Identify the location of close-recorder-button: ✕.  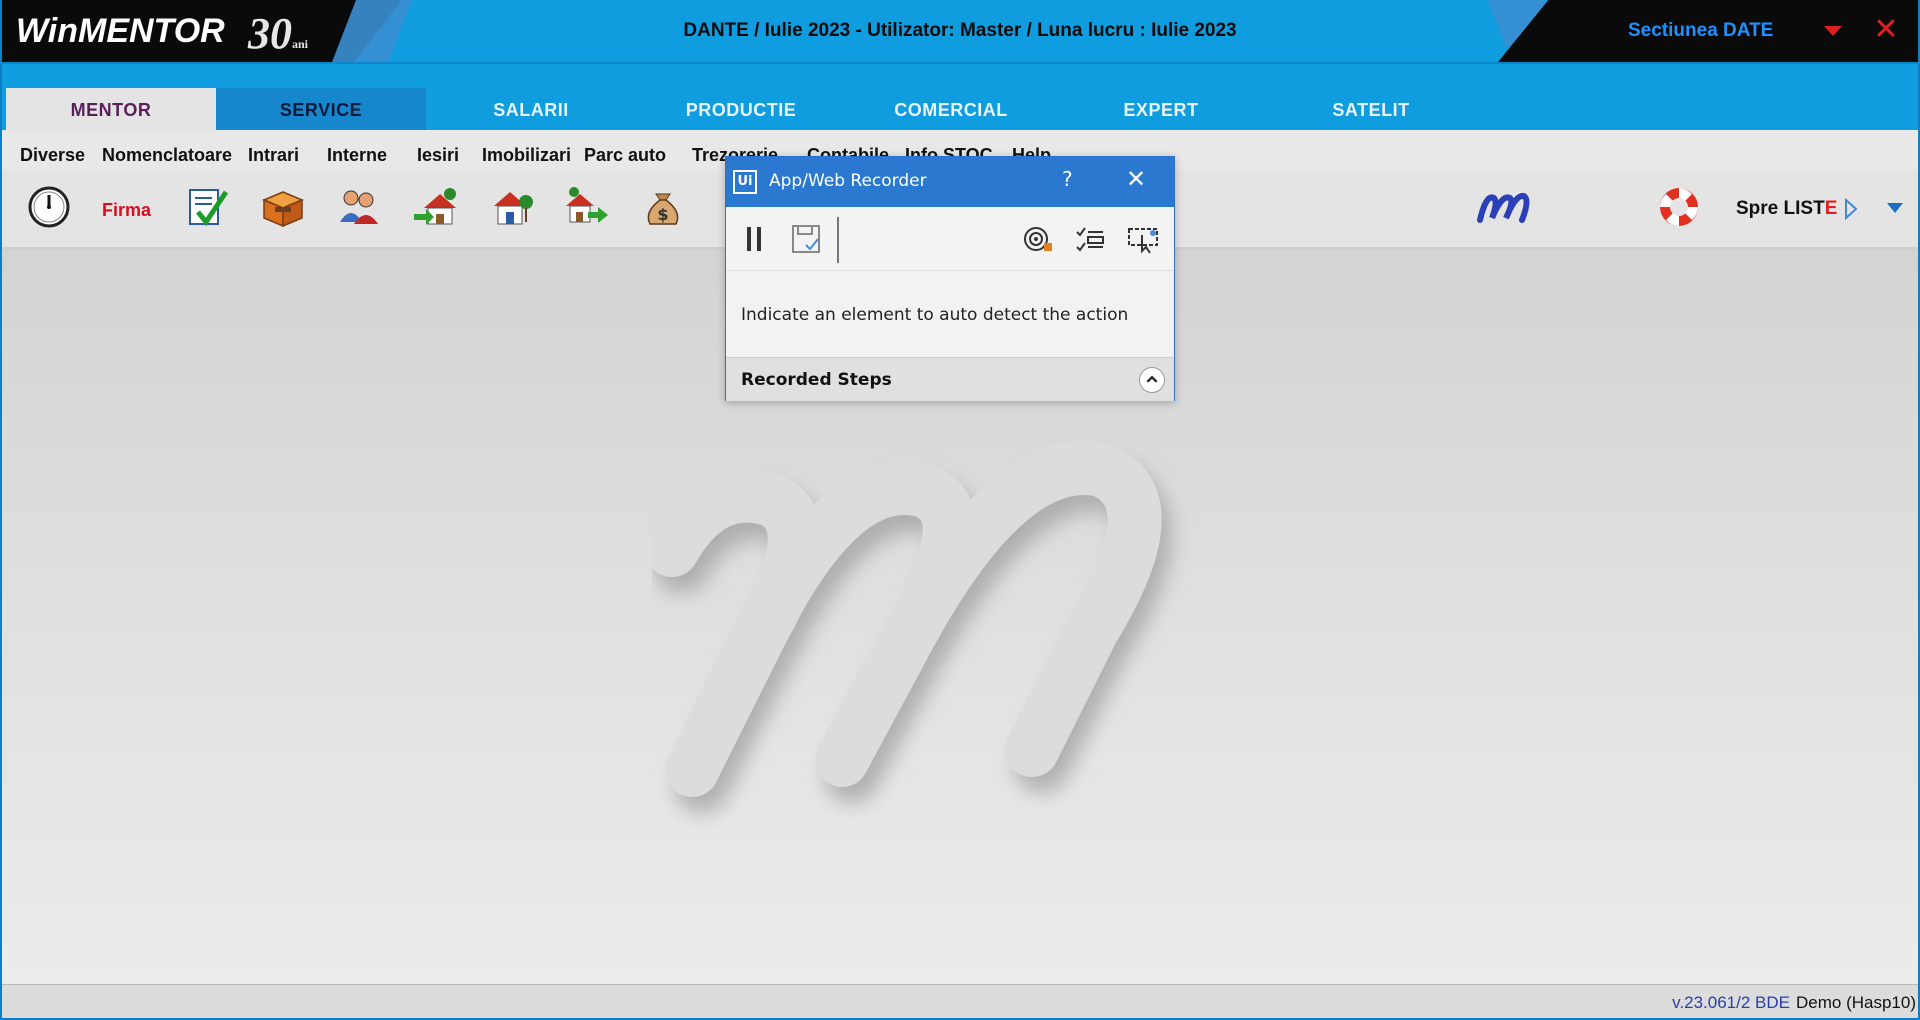
(1136, 179).